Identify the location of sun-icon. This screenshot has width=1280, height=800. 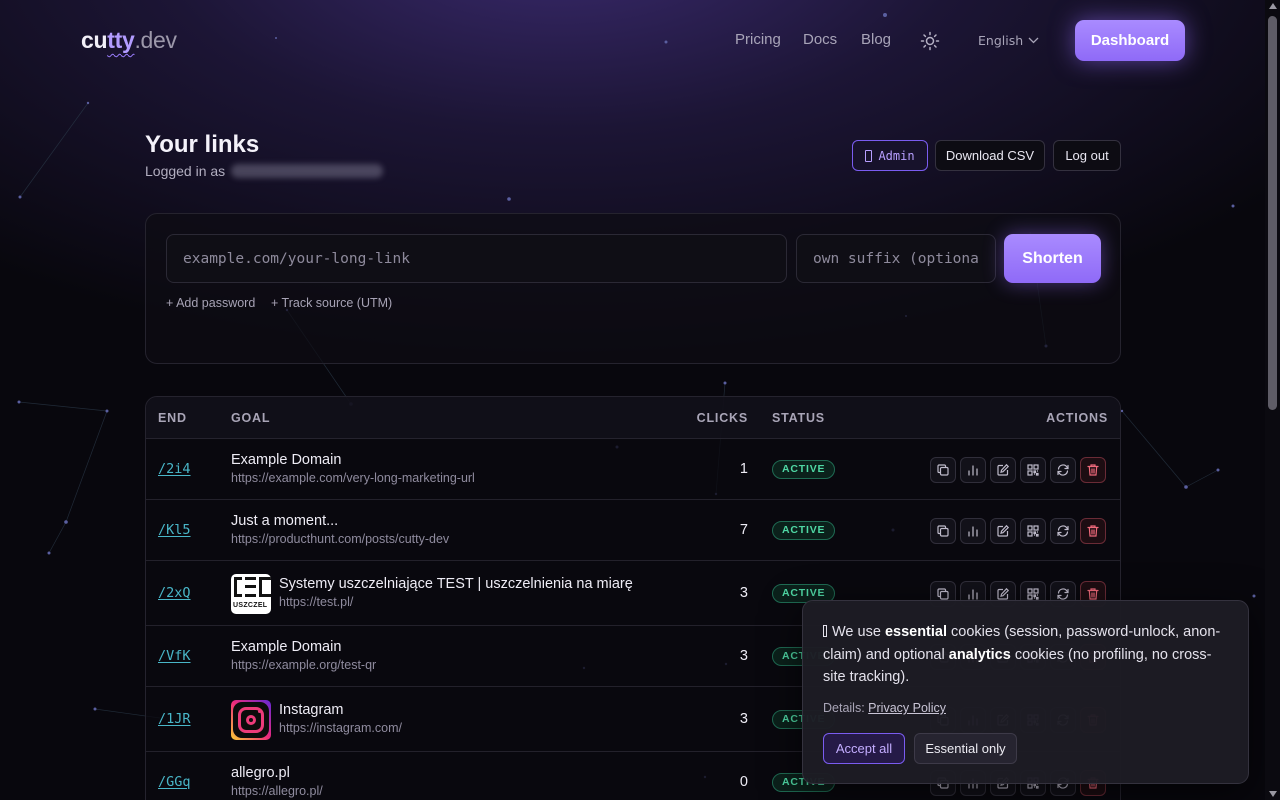
(930, 41).